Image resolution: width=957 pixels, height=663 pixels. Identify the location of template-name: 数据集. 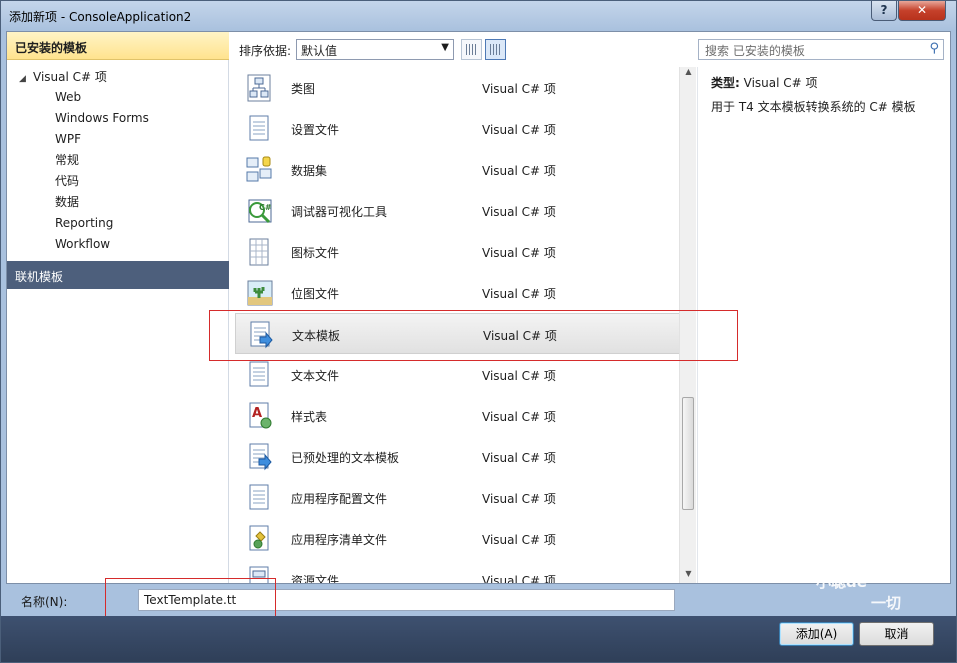
(309, 171).